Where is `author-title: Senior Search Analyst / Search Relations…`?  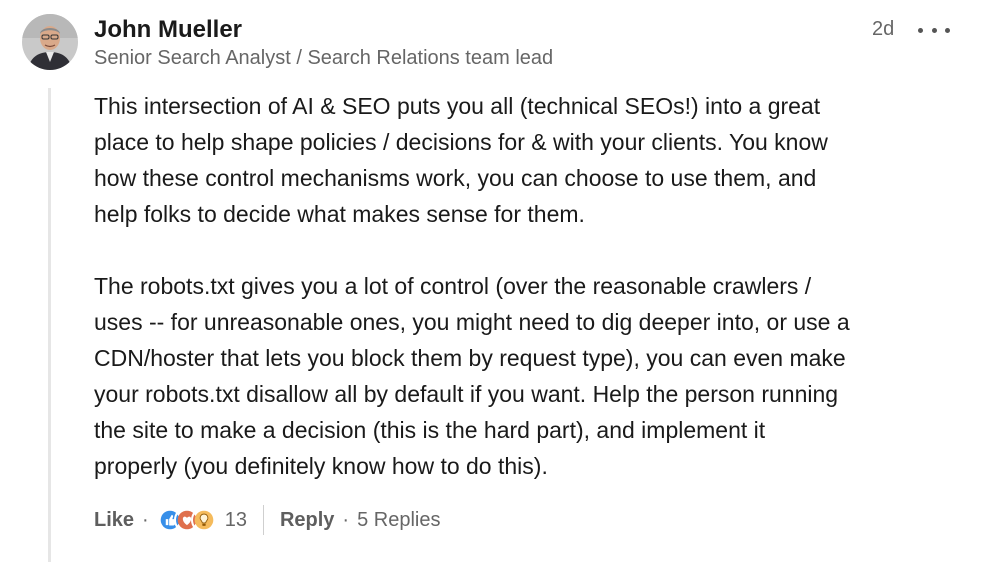 author-title: Senior Search Analyst / Search Relations… is located at coordinates (324, 58).